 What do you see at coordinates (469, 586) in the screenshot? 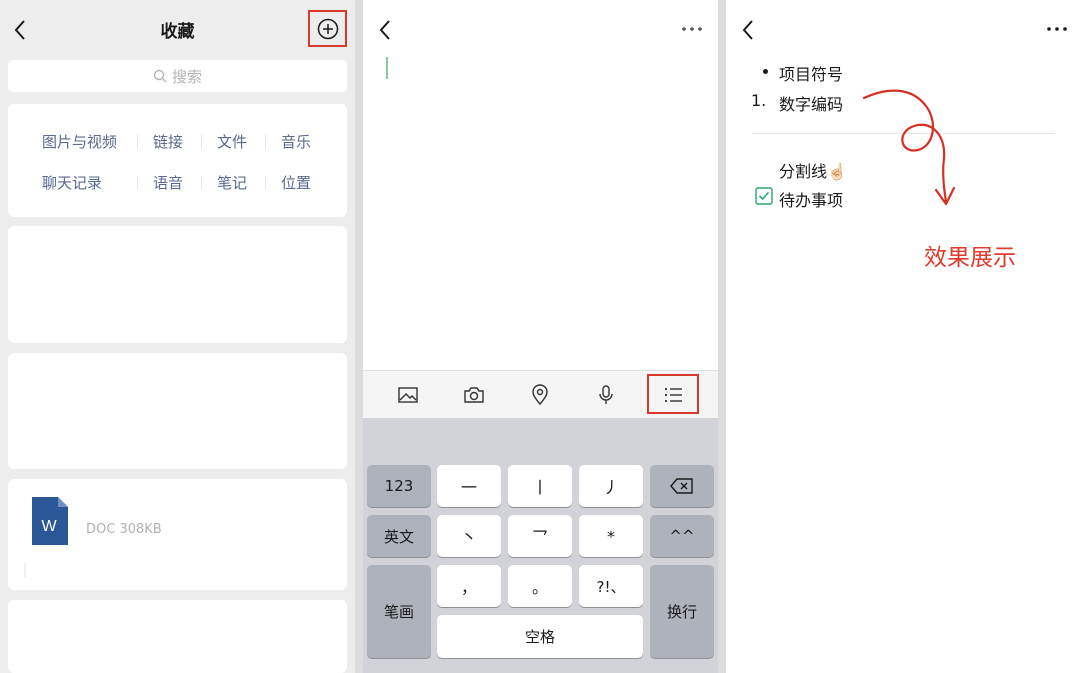
I see `key-comma: ，` at bounding box center [469, 586].